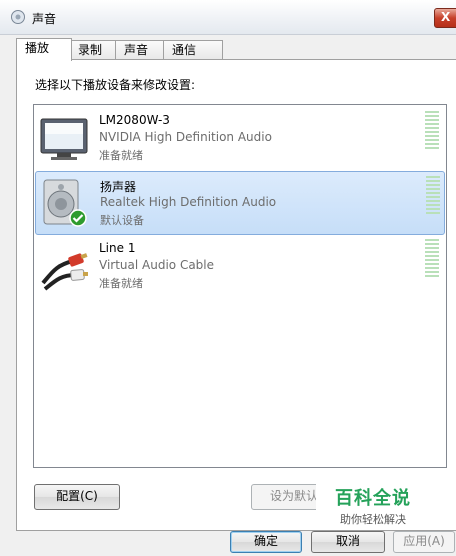 The height and width of the screenshot is (556, 456). I want to click on device-item-selected: 扬声器 Realtek High Definition Audio 默认设备, so click(240, 203).